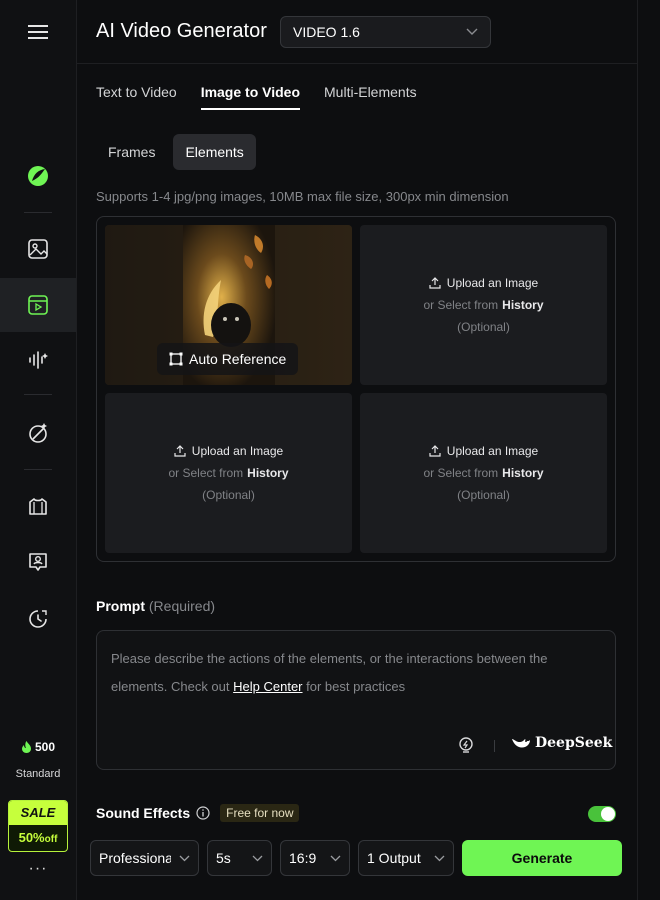  Describe the element at coordinates (38, 305) in the screenshot. I see `sidebar-item-video` at that location.